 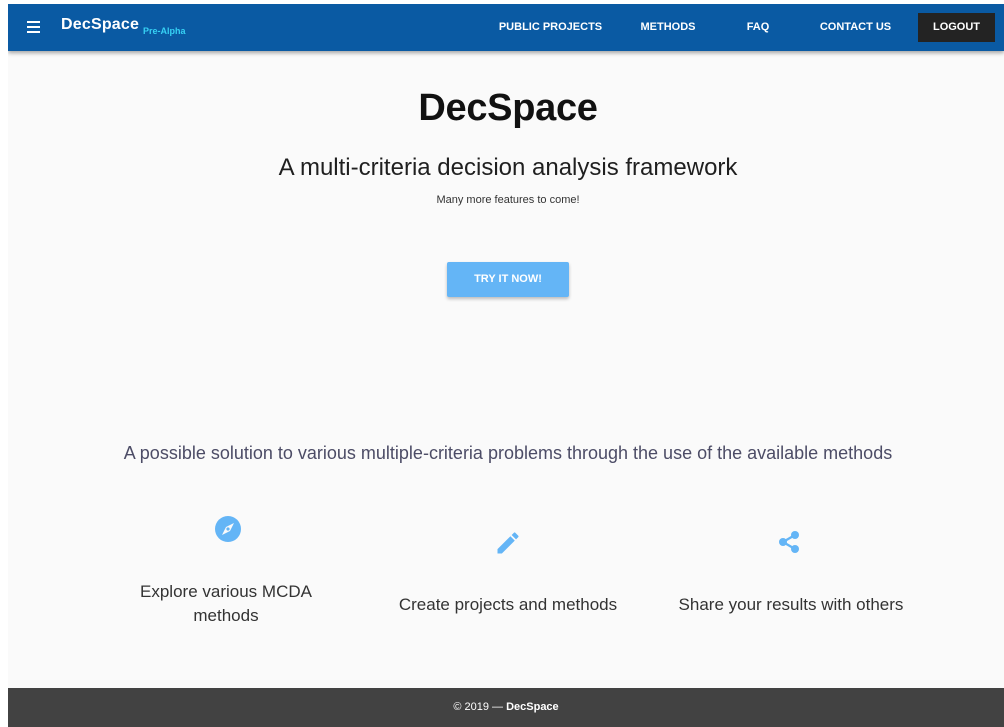 I want to click on try-it-now-button: TRY IT NOW!, so click(x=508, y=279).